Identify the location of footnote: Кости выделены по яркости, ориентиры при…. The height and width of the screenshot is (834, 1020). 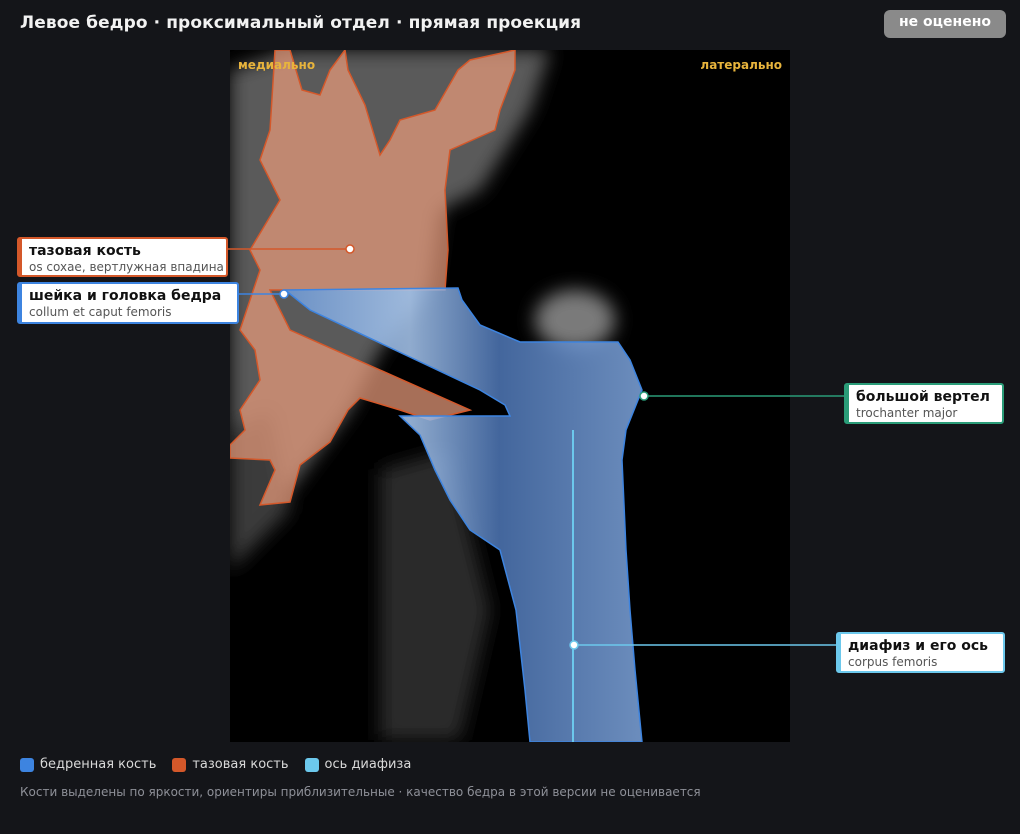
(360, 792).